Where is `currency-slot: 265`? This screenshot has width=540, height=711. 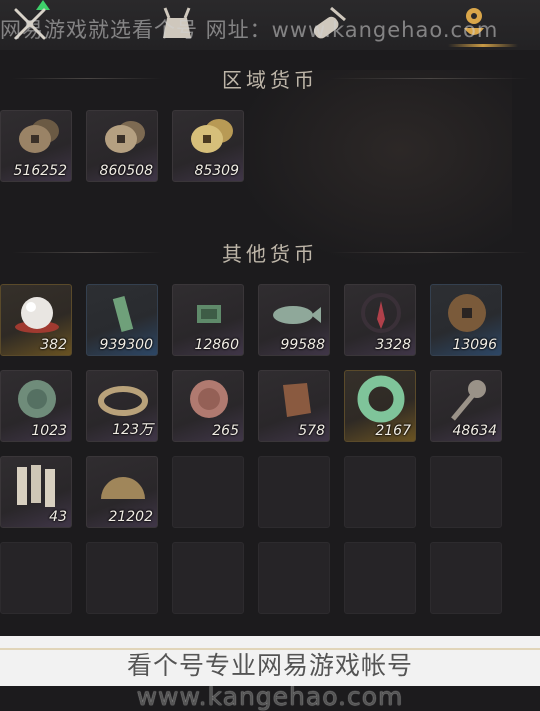
currency-slot: 265 is located at coordinates (208, 406).